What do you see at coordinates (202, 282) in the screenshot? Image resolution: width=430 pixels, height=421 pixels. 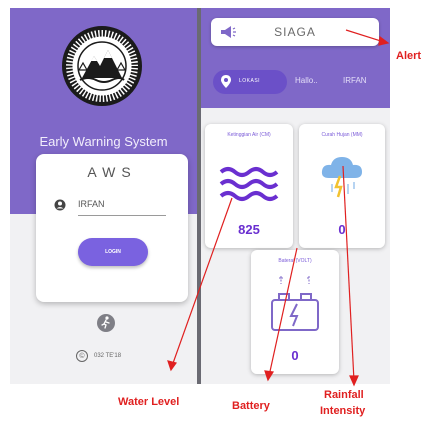 I see `water-level-arrow` at bounding box center [202, 282].